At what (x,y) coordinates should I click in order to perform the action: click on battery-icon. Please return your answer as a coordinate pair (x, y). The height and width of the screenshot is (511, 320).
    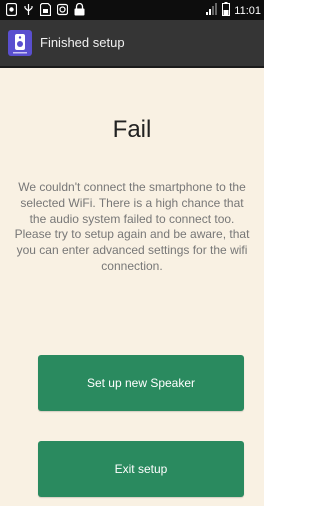
    Looking at the image, I should click on (226, 11).